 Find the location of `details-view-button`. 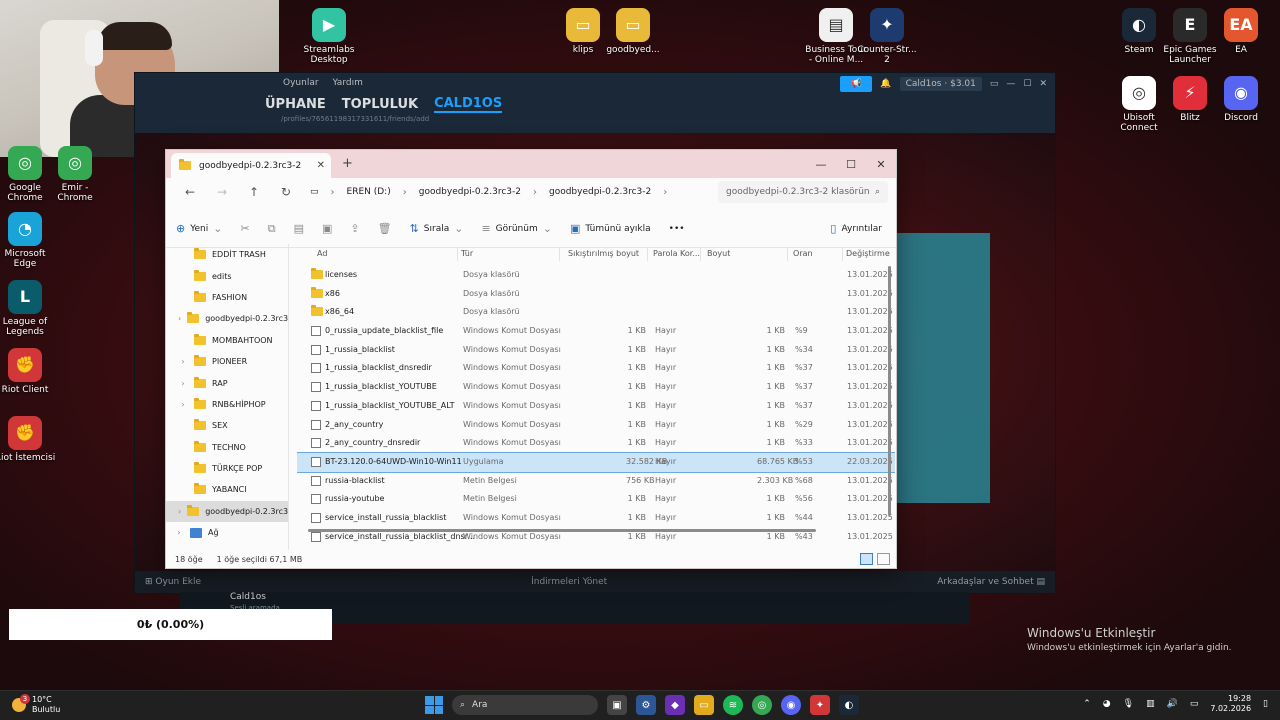

details-view-button is located at coordinates (866, 559).